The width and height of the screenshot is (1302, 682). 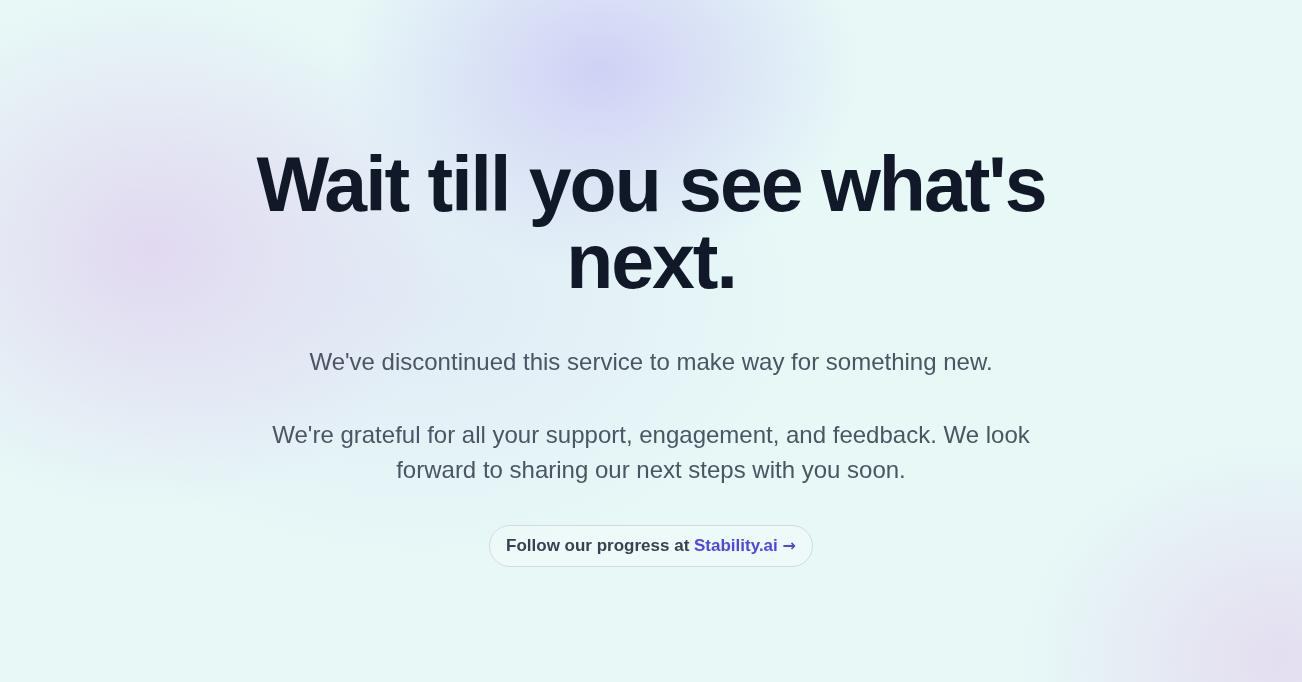 What do you see at coordinates (651, 452) in the screenshot?
I see `message-text: We're grateful for all your support, engagement, and feedback. We look forward to sharing our next steps with you soon.` at bounding box center [651, 452].